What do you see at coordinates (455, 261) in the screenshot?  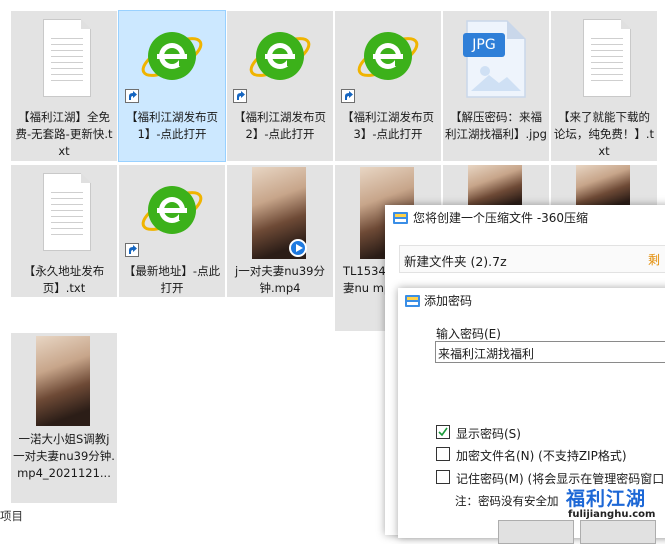 I see `archive-name-value: 新建文件夹 (2).7z` at bounding box center [455, 261].